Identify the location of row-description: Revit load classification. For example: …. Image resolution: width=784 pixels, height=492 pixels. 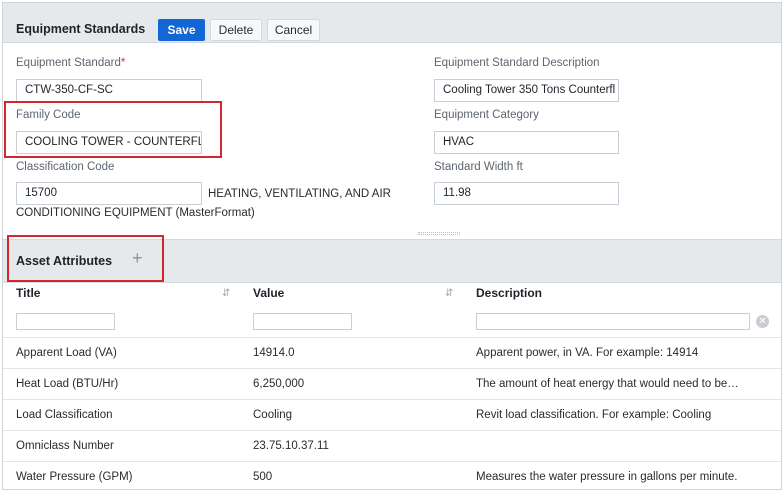
(594, 415).